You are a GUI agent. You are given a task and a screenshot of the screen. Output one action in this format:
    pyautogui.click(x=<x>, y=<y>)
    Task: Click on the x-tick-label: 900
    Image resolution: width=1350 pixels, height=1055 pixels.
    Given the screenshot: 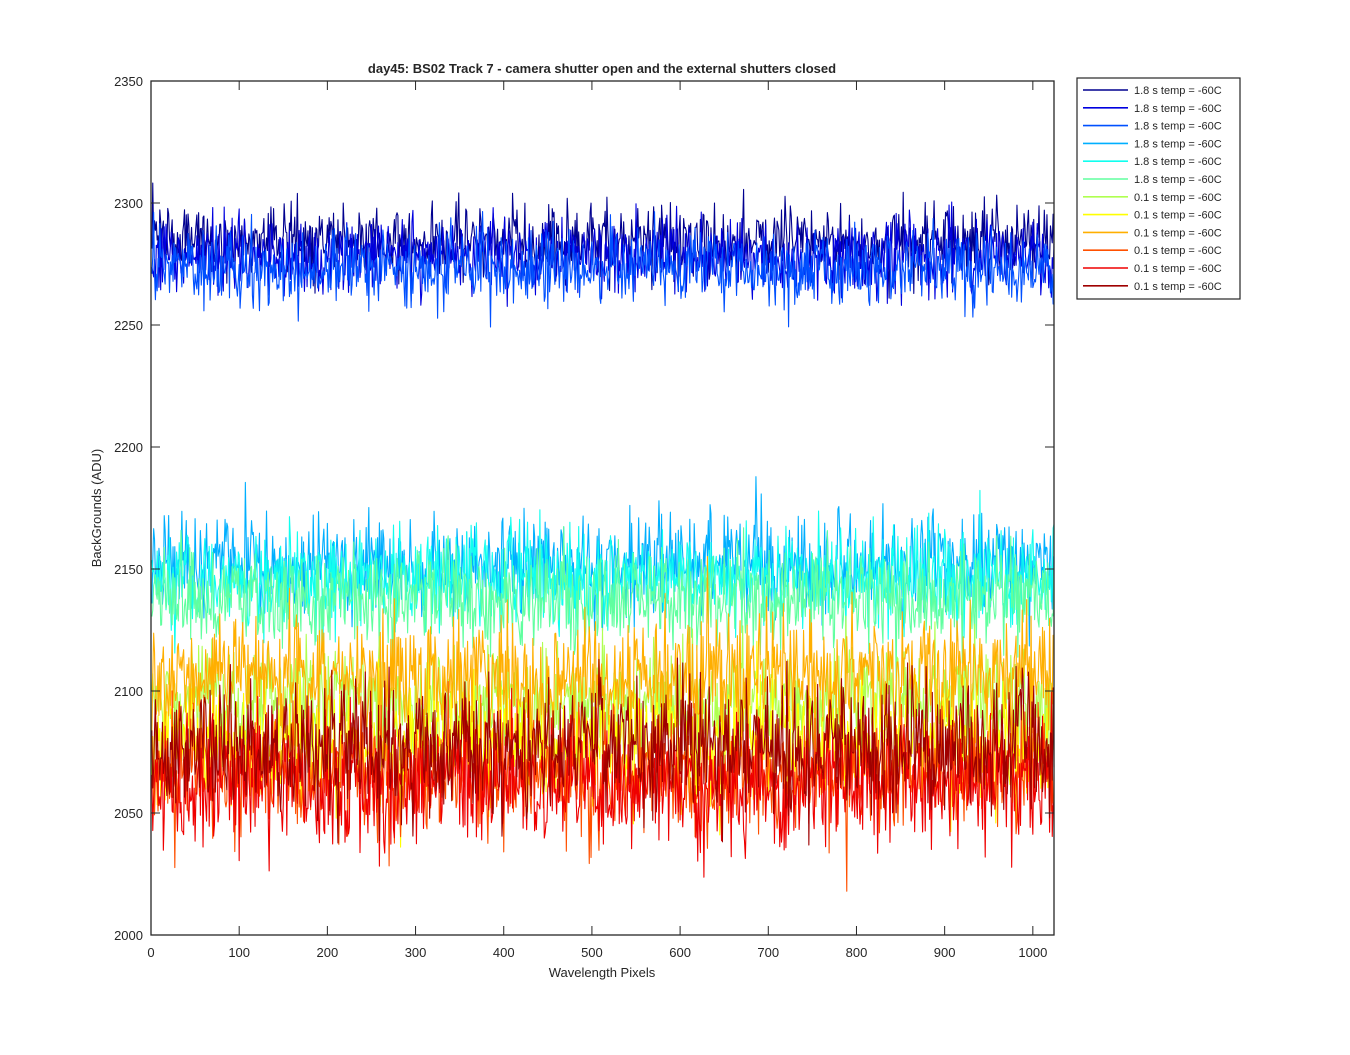 What is the action you would take?
    pyautogui.click(x=945, y=952)
    